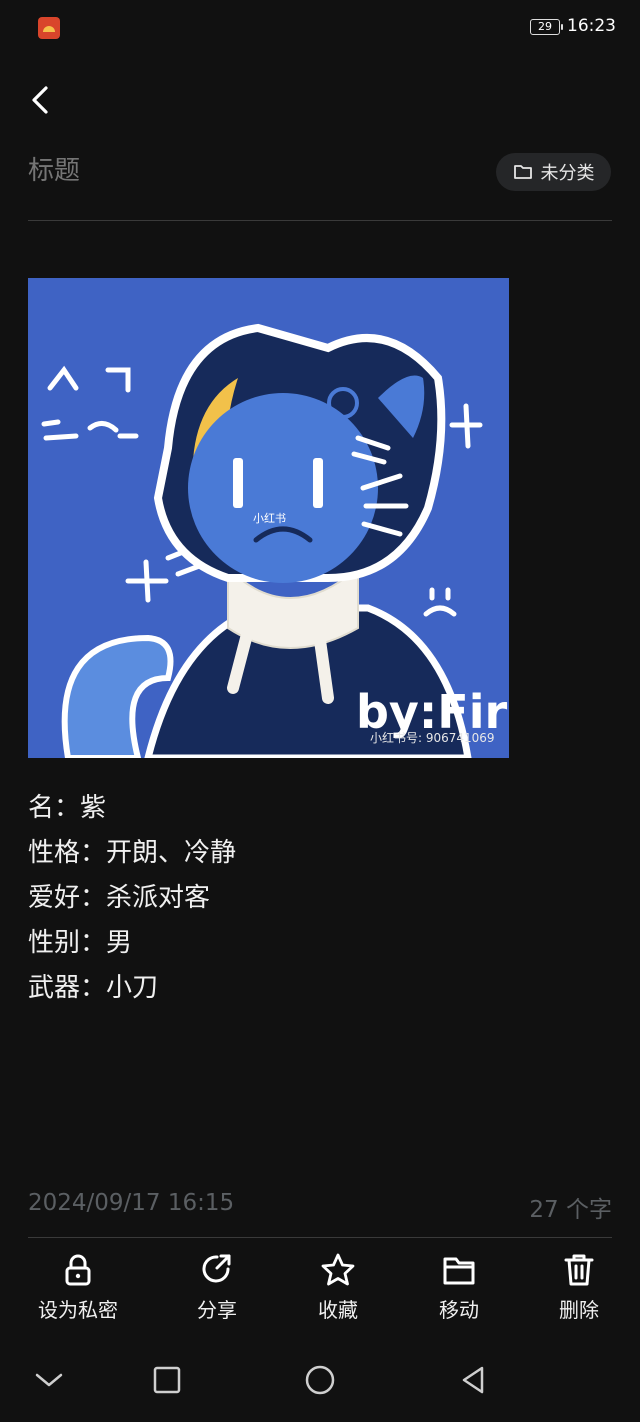 This screenshot has height=1422, width=640. Describe the element at coordinates (49, 28) in the screenshot. I see `app-notification-icon` at that location.